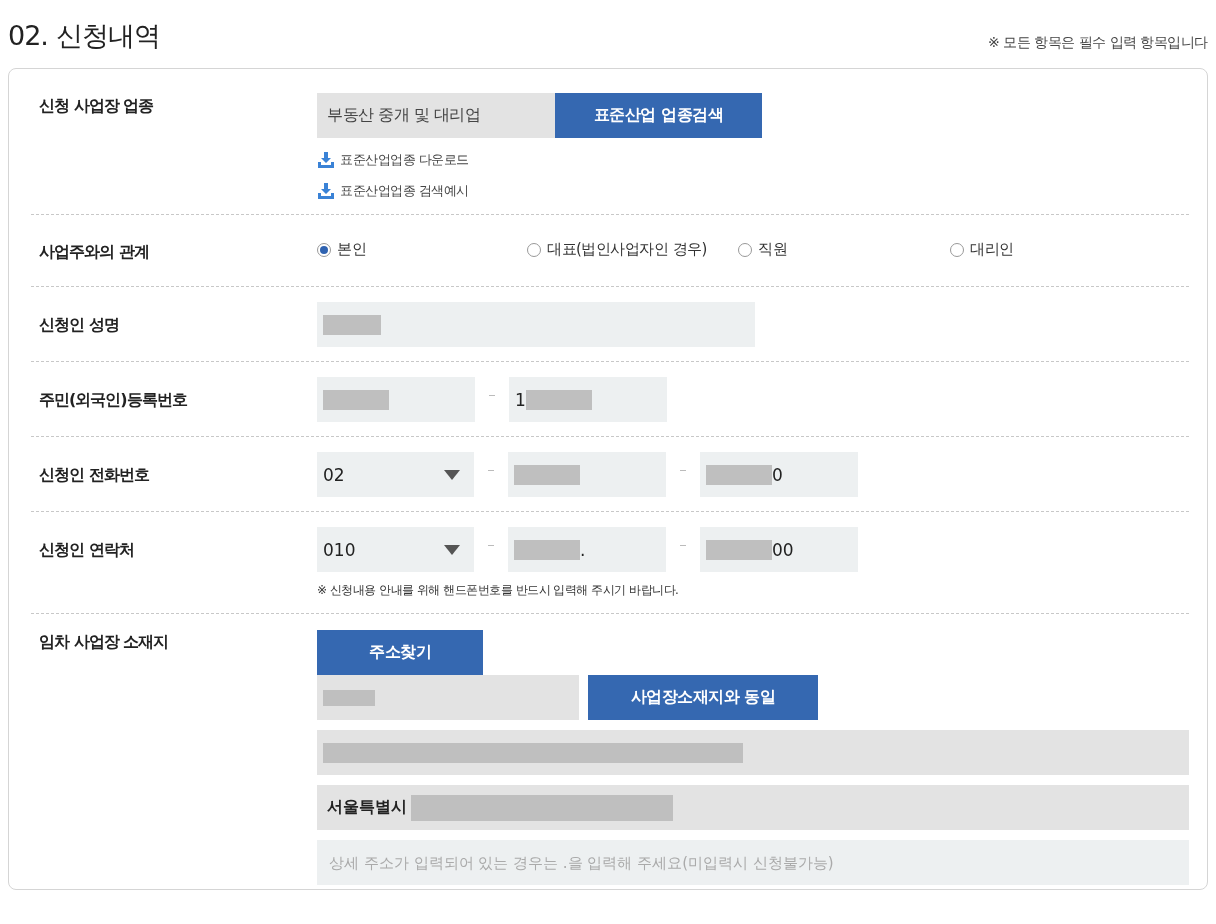  I want to click on download-link: 표준산업업종 다운로드, so click(404, 160).